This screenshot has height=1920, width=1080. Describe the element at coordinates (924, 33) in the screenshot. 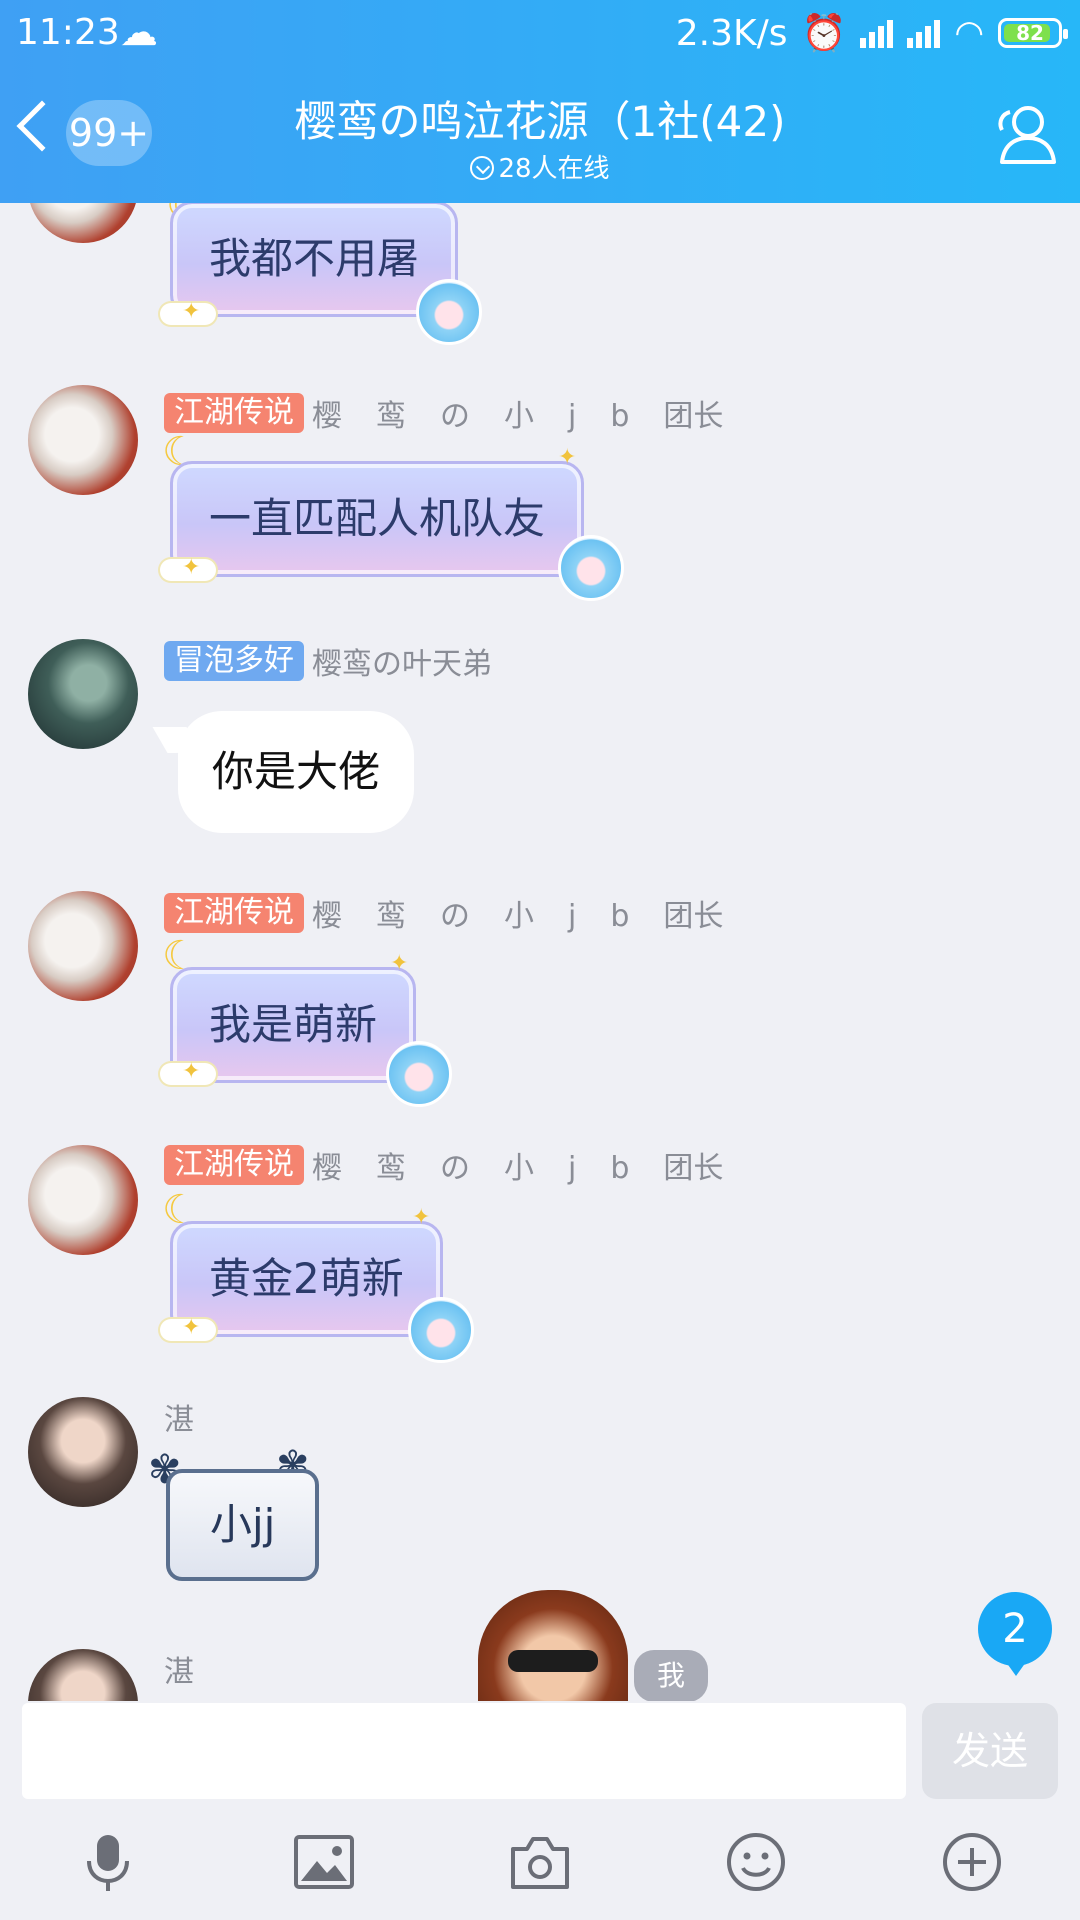

I see `signal-icon` at that location.